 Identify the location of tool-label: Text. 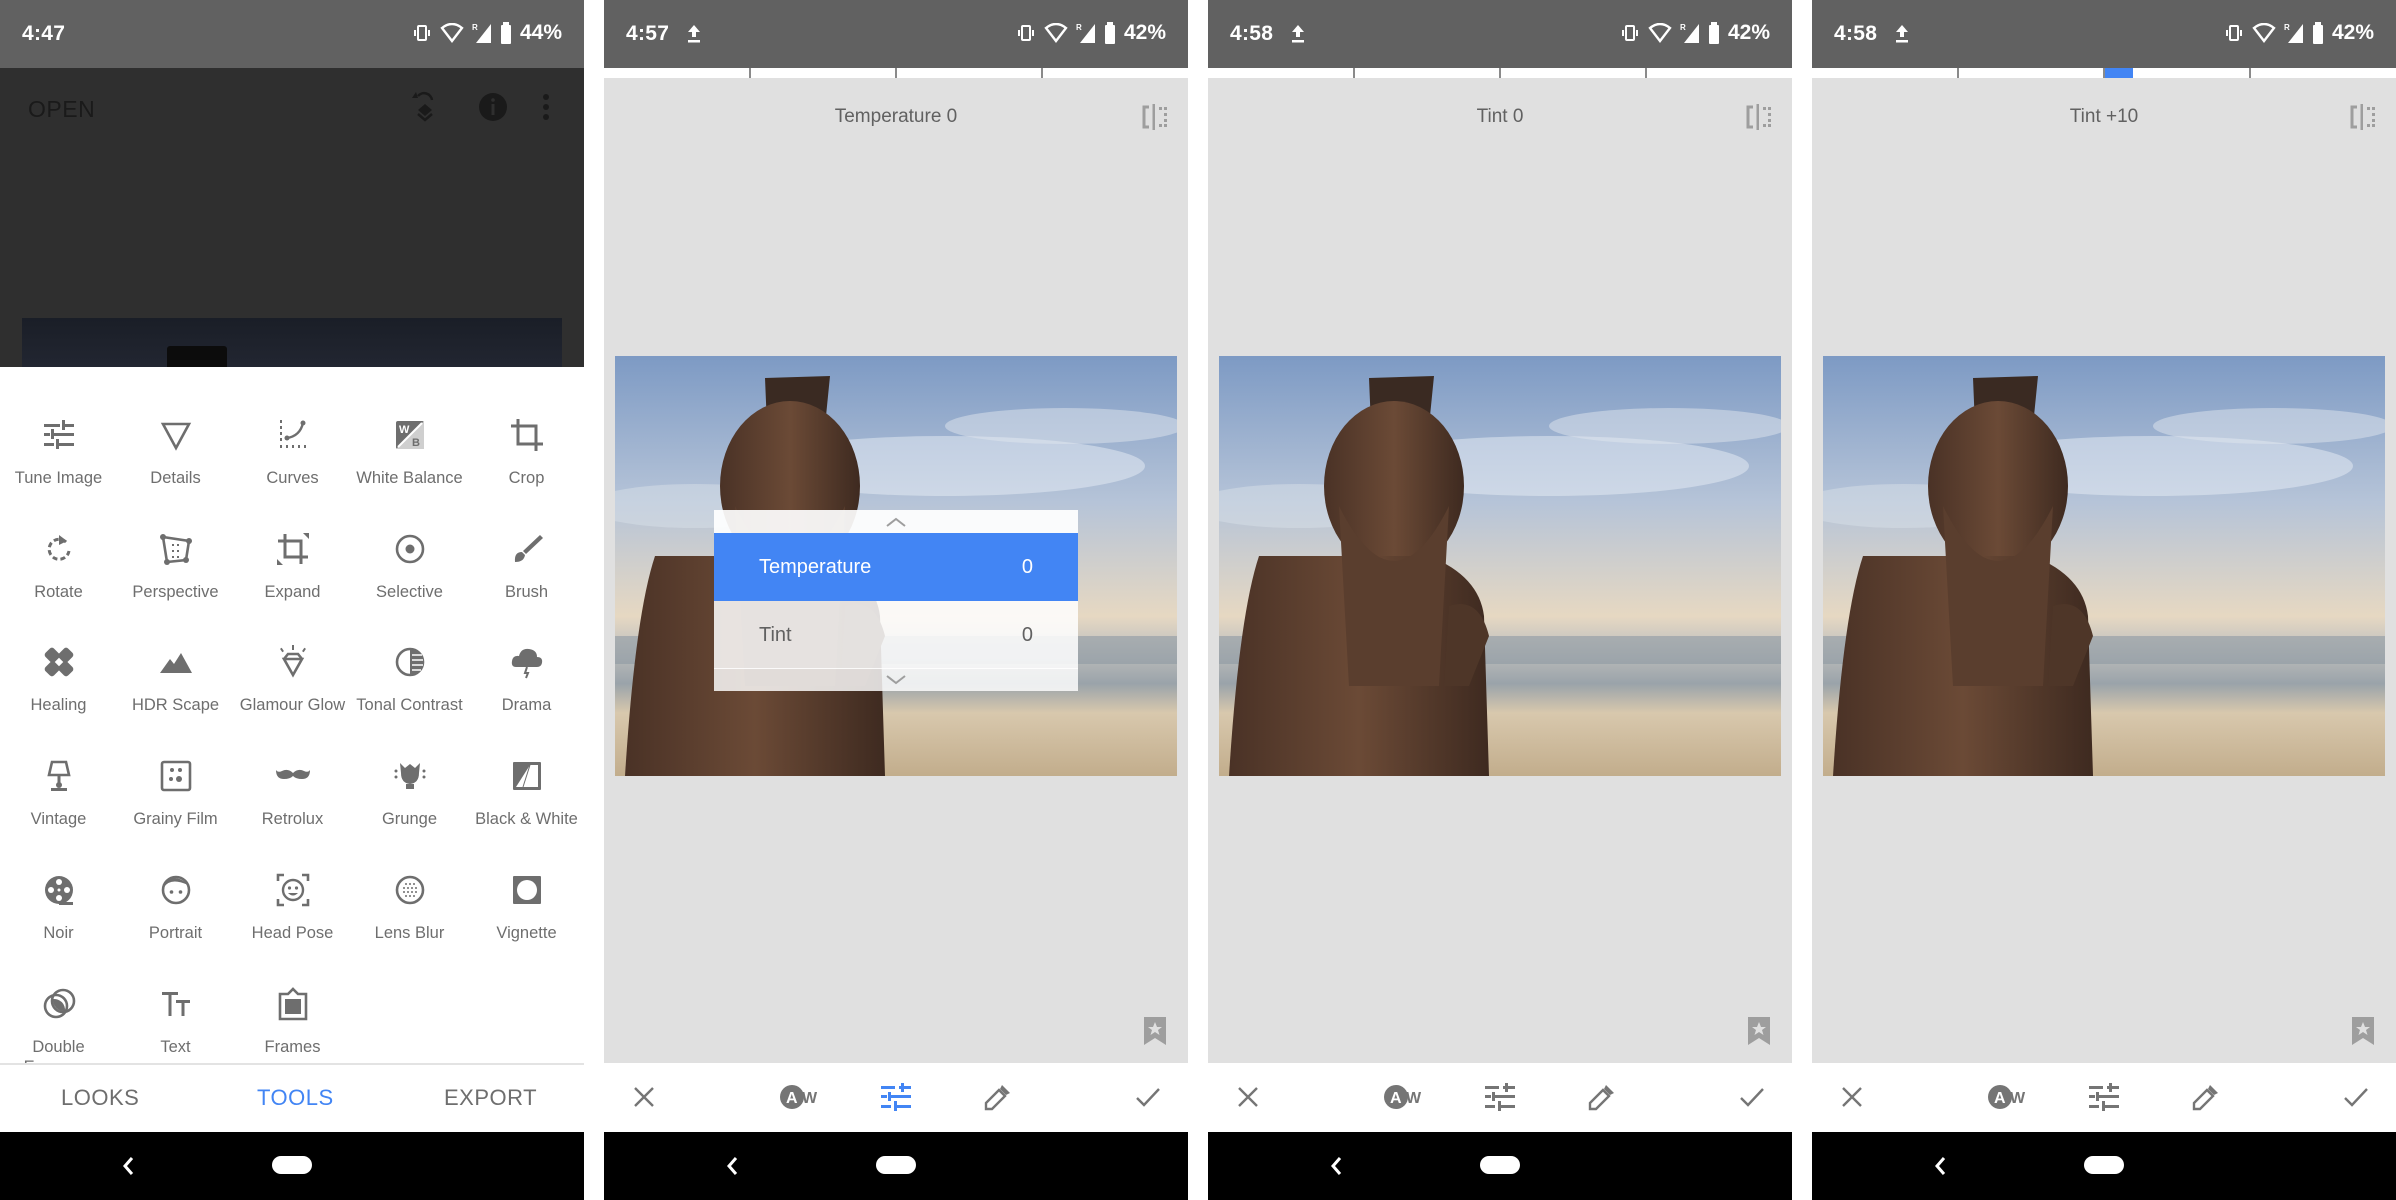
(175, 1047).